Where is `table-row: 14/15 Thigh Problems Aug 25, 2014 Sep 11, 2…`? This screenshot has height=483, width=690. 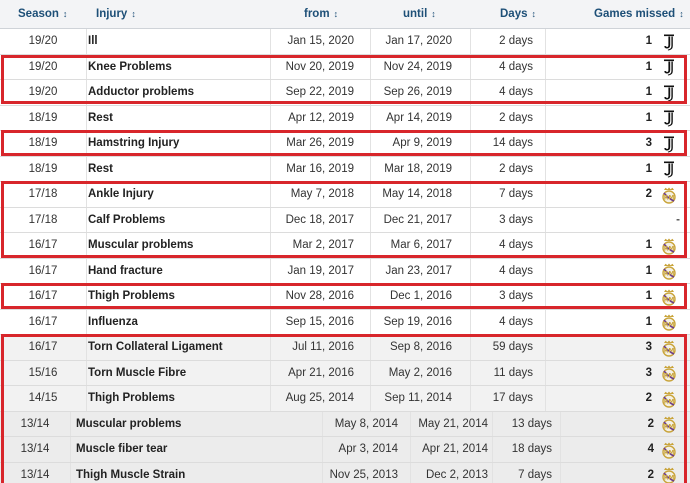
table-row: 14/15 Thigh Problems Aug 25, 2014 Sep 11, 2… is located at coordinates (345, 399).